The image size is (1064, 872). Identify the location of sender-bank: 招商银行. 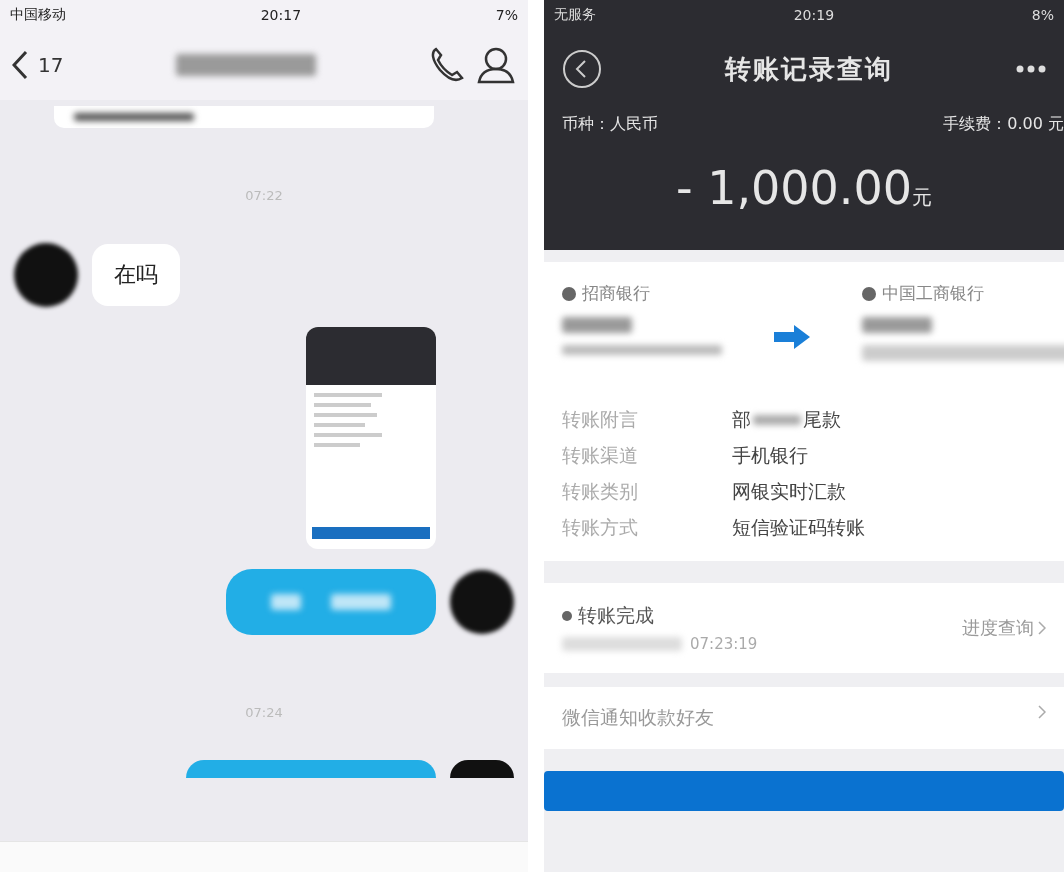
(662, 293).